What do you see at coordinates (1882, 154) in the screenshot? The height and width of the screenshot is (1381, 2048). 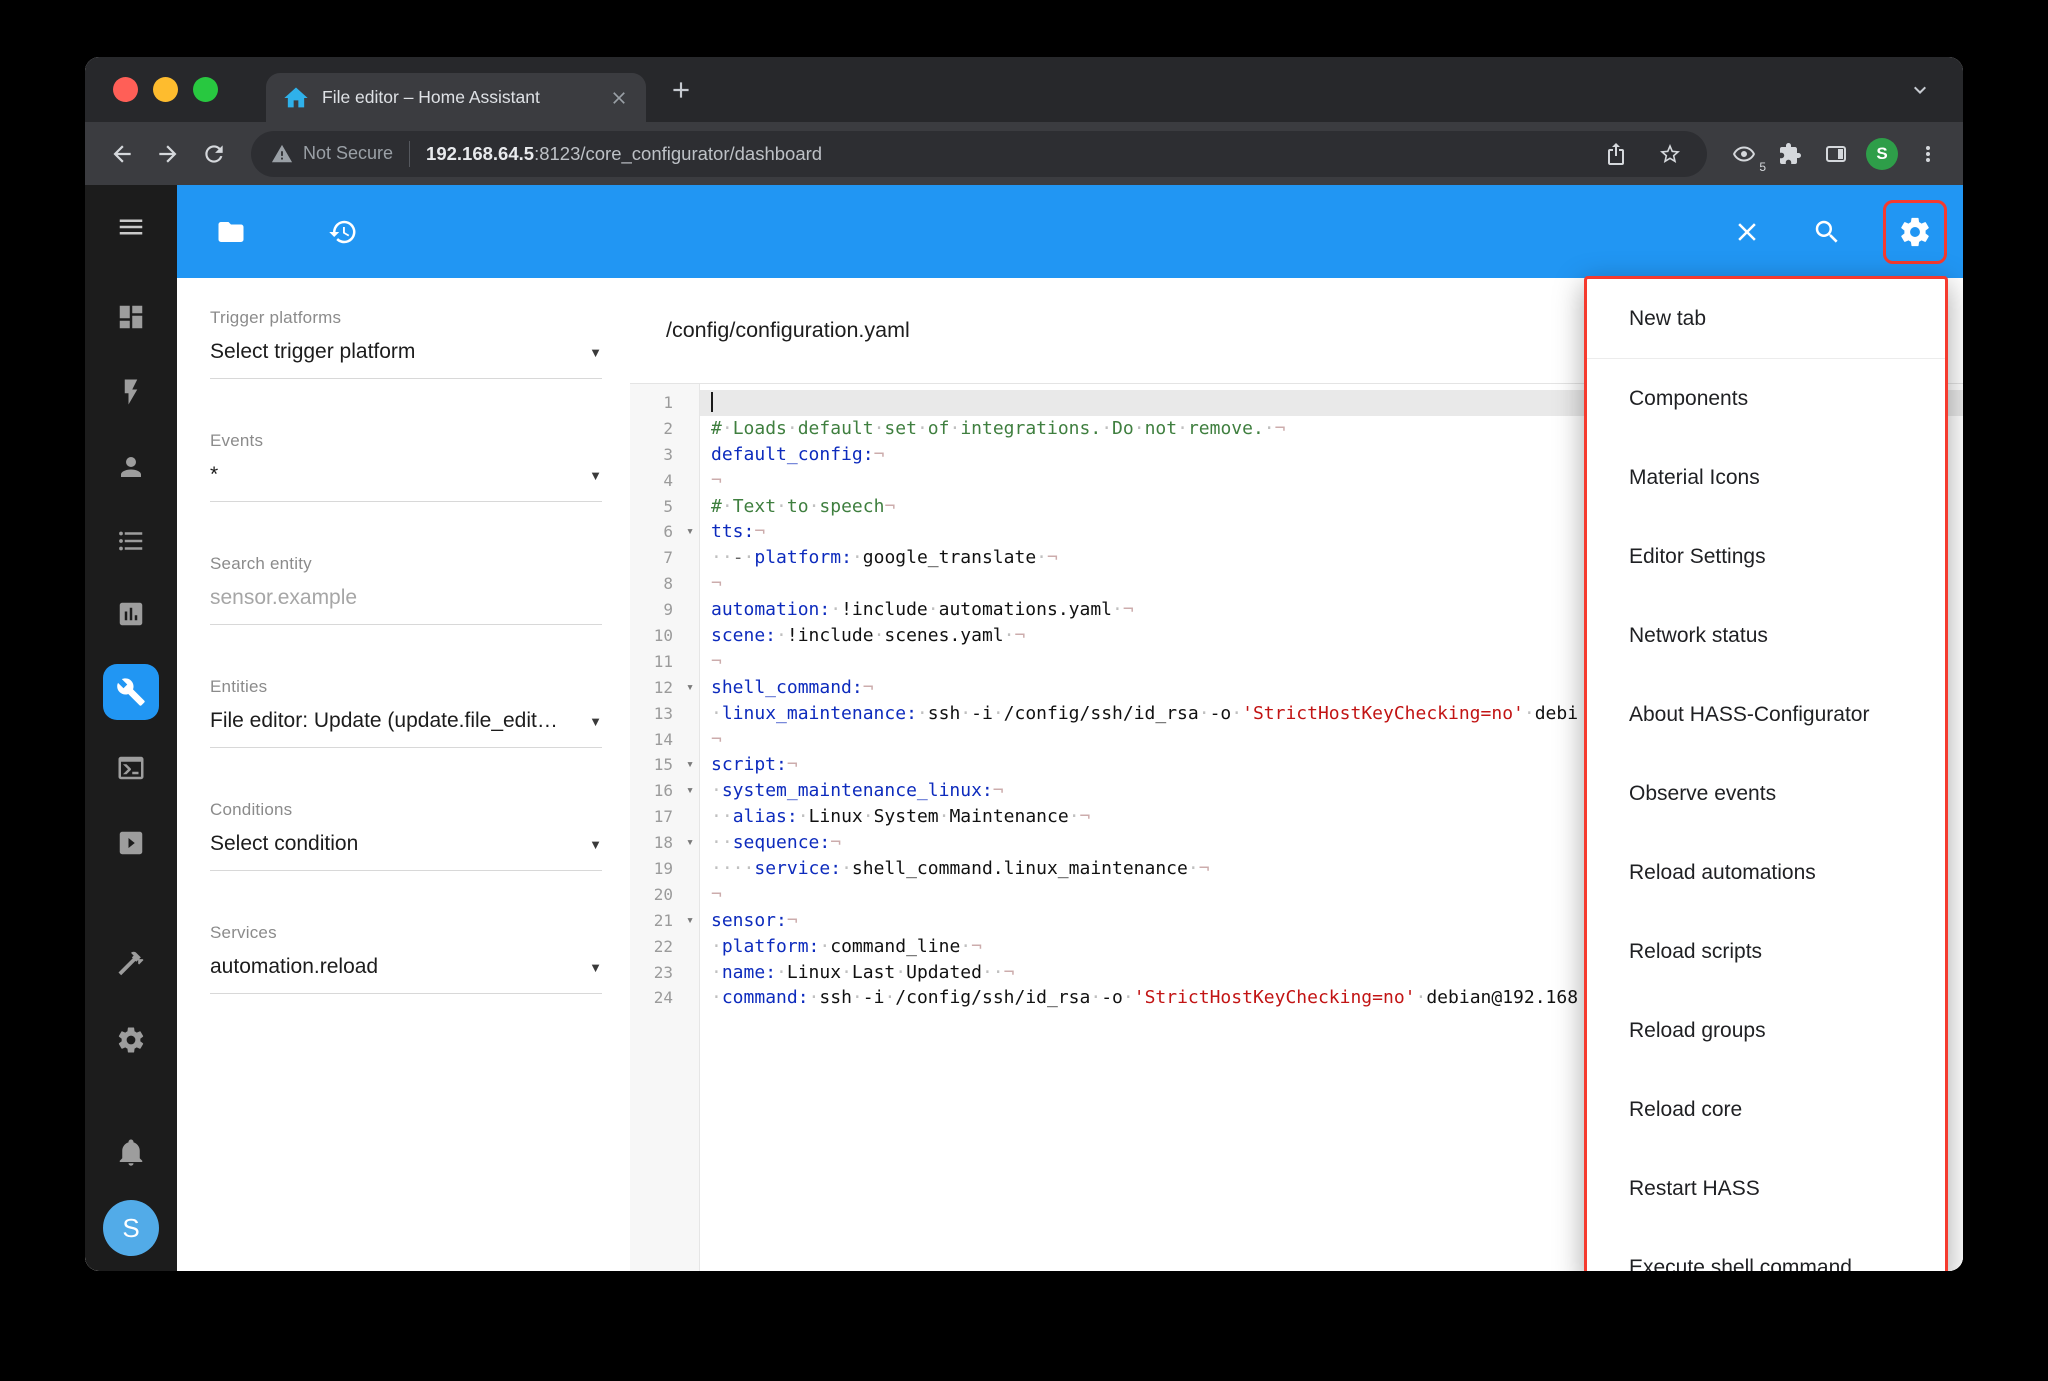 I see `profile-avatar: S` at bounding box center [1882, 154].